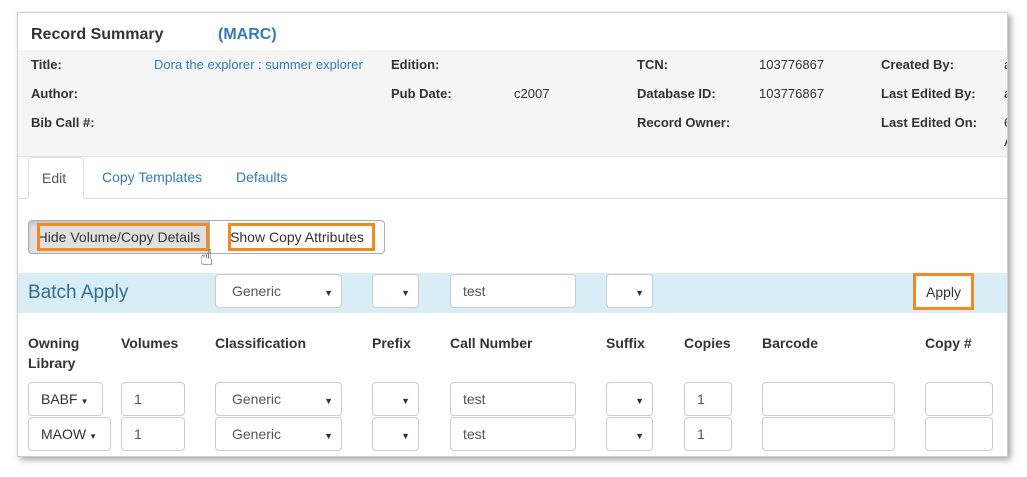 Image resolution: width=1027 pixels, height=477 pixels. What do you see at coordinates (247, 35) in the screenshot?
I see `marc-link: (MARC)` at bounding box center [247, 35].